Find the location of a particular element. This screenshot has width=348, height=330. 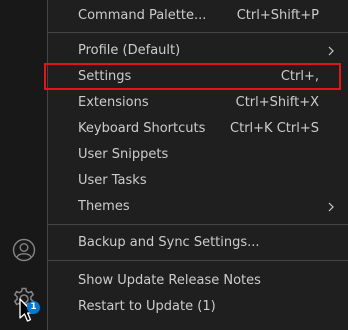

menu-item-label: Keyboard Shortcuts is located at coordinates (142, 128).